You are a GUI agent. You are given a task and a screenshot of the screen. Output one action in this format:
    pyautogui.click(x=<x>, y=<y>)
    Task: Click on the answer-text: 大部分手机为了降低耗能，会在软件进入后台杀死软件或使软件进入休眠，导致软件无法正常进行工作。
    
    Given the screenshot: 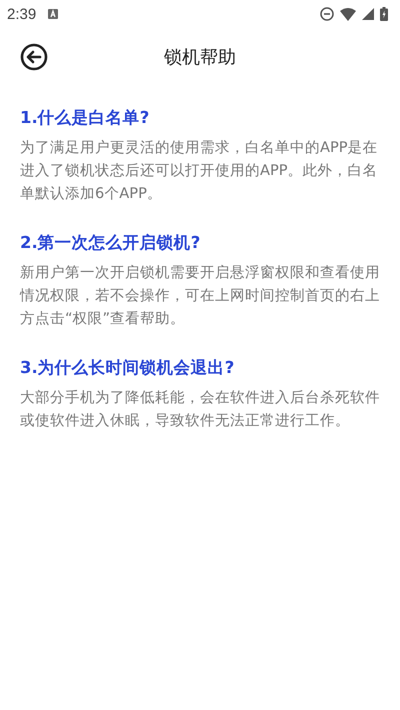 What is the action you would take?
    pyautogui.click(x=200, y=409)
    